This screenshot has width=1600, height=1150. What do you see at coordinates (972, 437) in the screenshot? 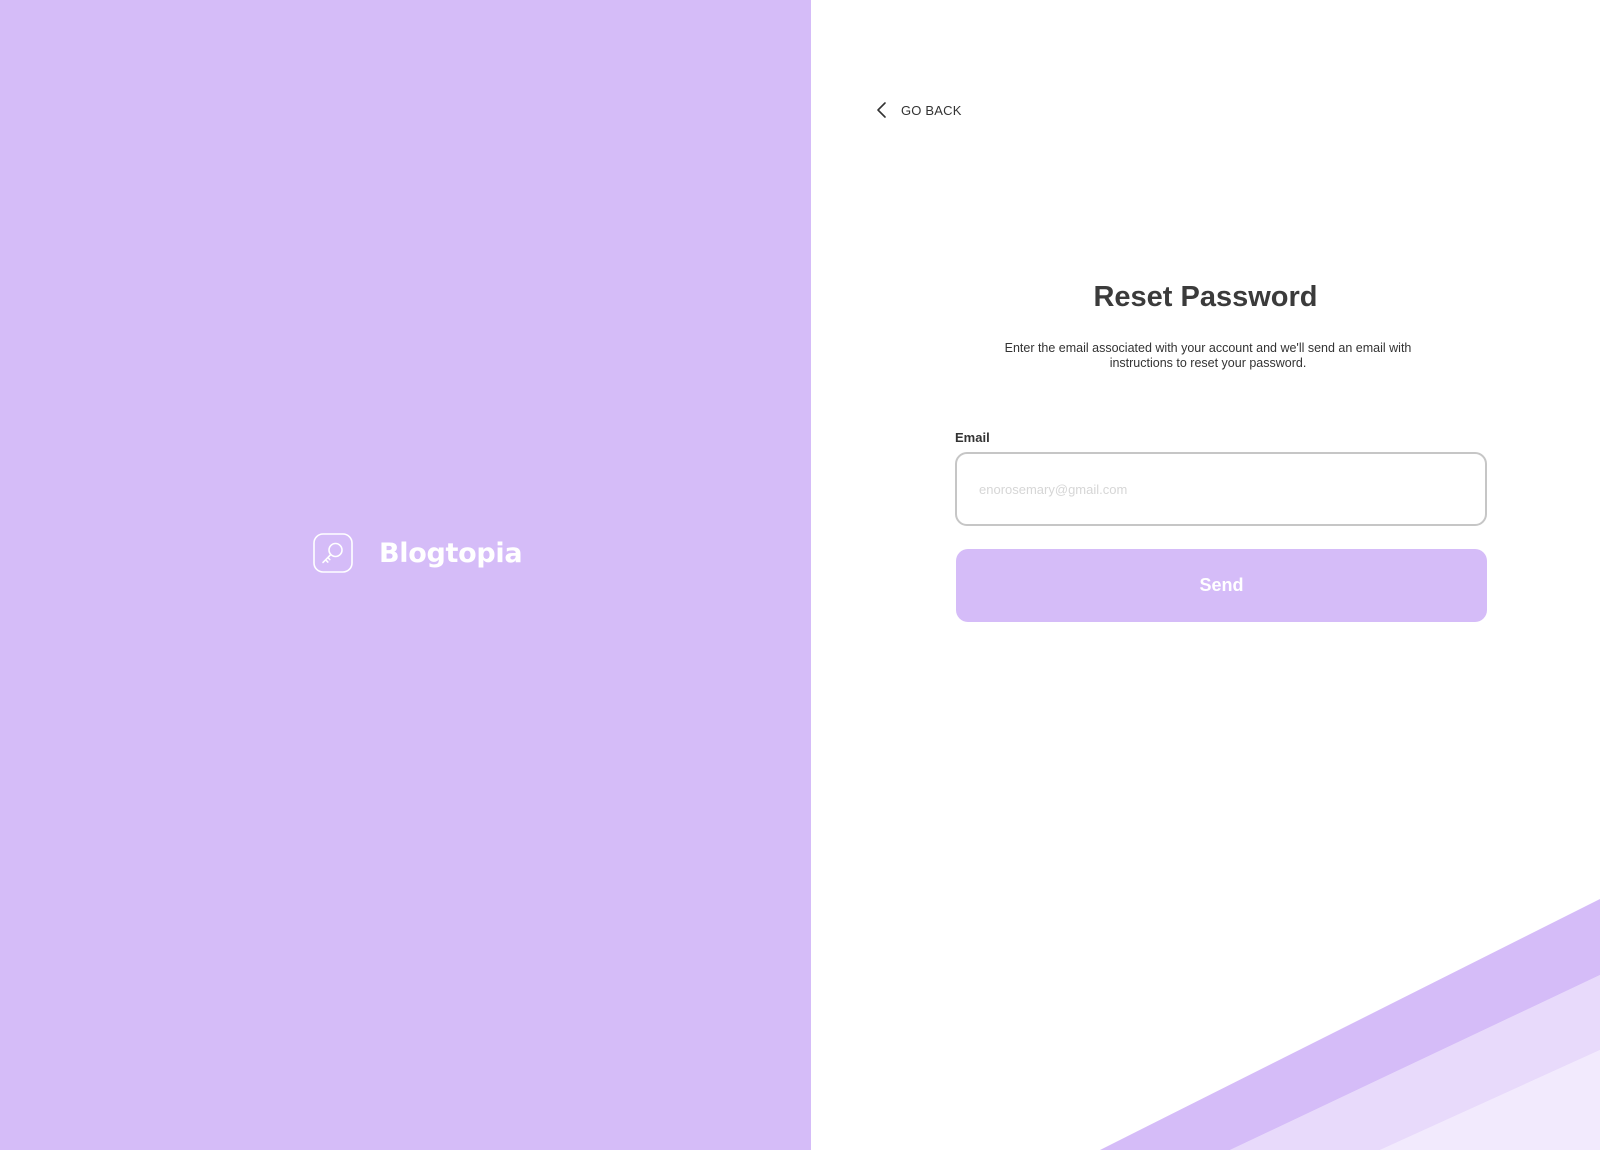
I see `email-label: Email` at bounding box center [972, 437].